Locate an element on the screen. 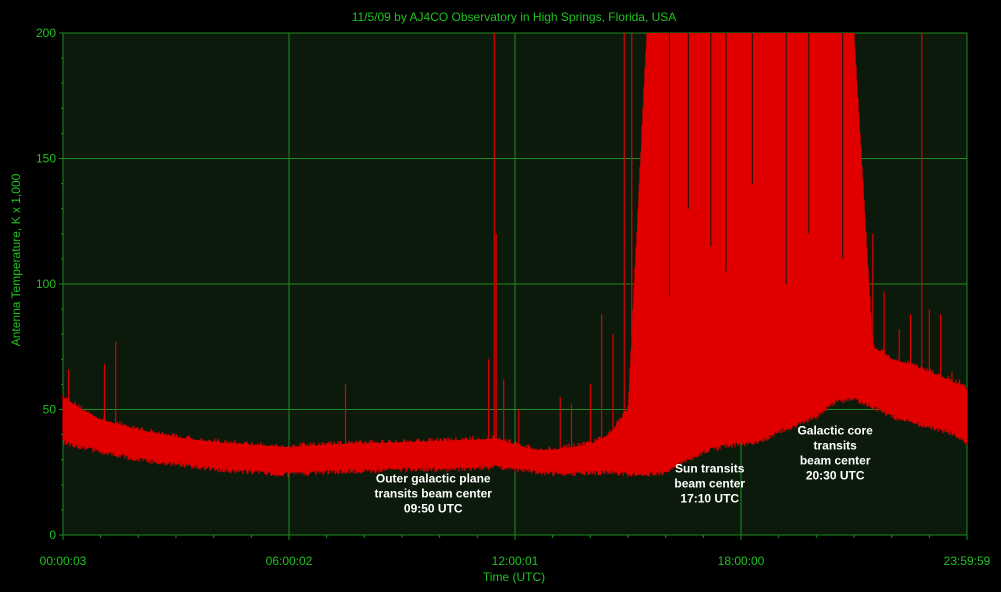 The width and height of the screenshot is (1001, 592). y-tick-label: 50 is located at coordinates (50, 410).